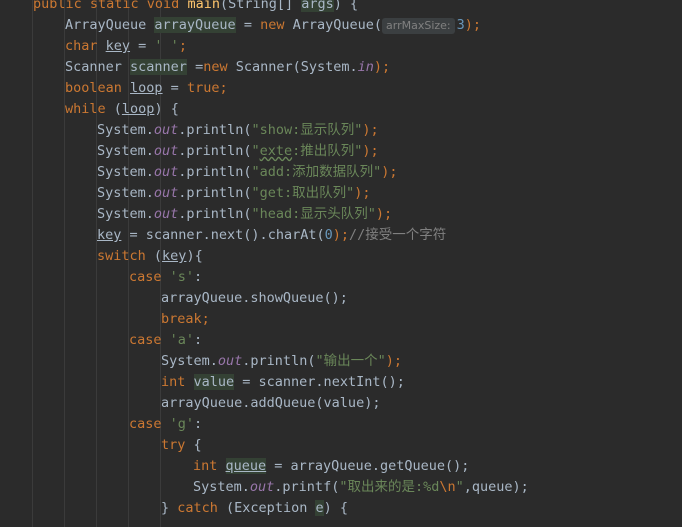 This screenshot has width=682, height=527. I want to click on code-line: case 'a':, so click(165, 340).